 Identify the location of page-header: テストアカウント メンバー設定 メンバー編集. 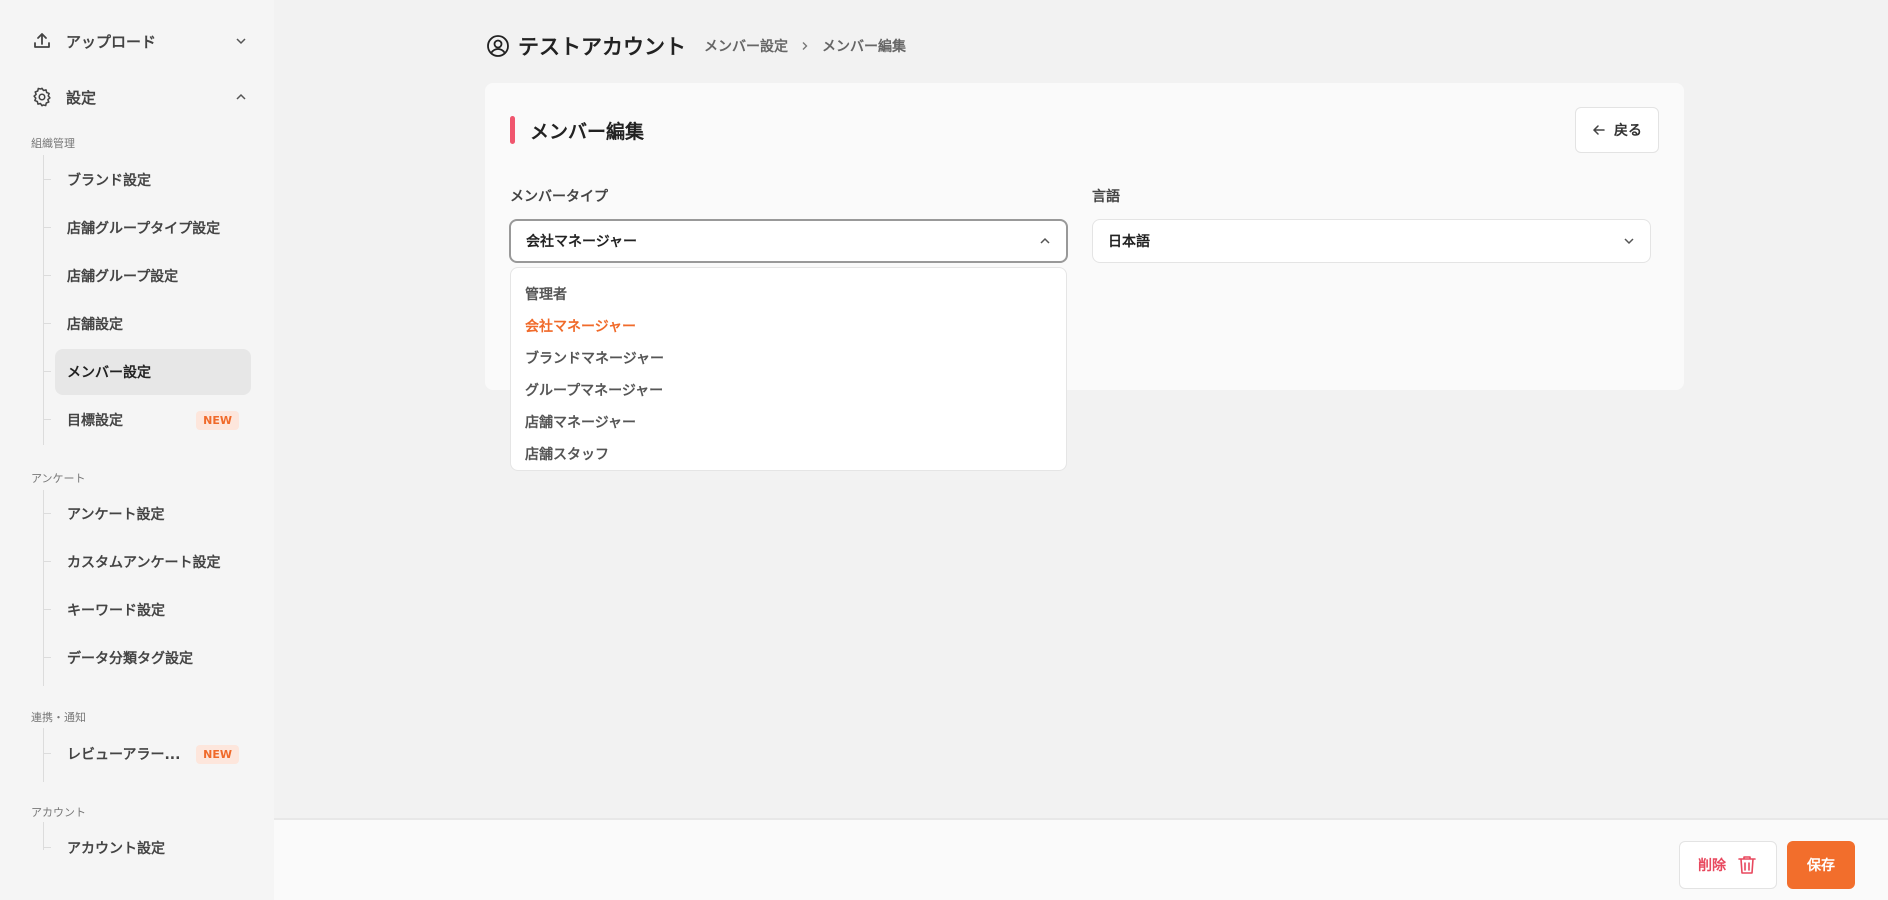
(696, 46).